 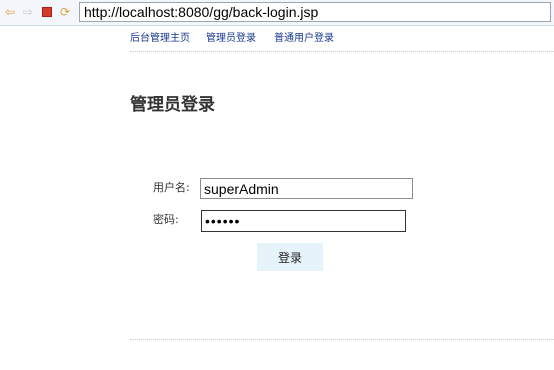 What do you see at coordinates (65, 12) in the screenshot?
I see `refresh-icon: ⟳` at bounding box center [65, 12].